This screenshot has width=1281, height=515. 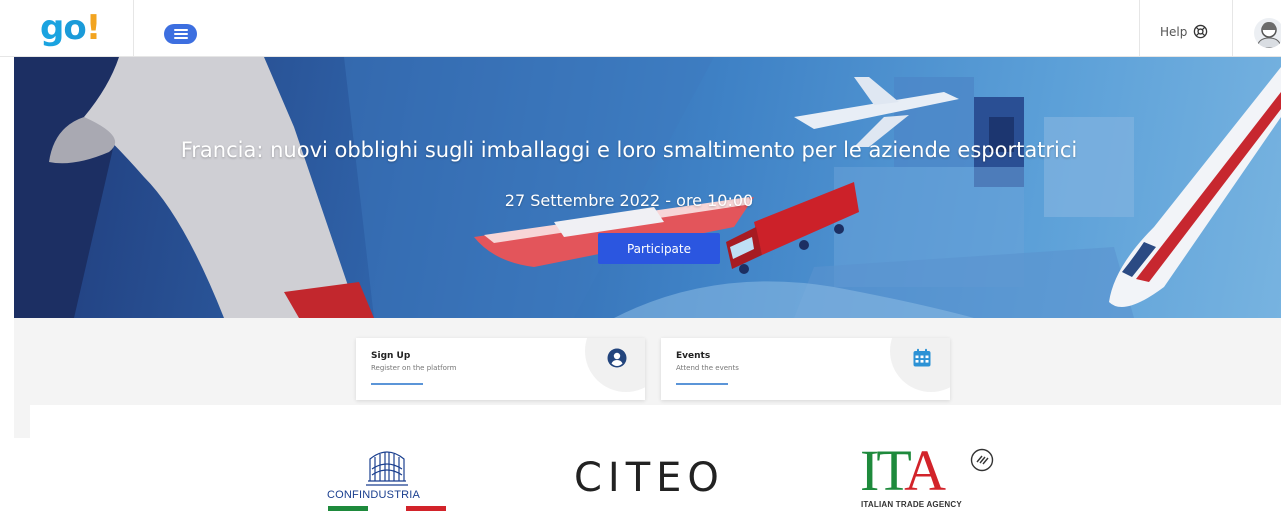 I want to click on calendar-icon, so click(x=922, y=357).